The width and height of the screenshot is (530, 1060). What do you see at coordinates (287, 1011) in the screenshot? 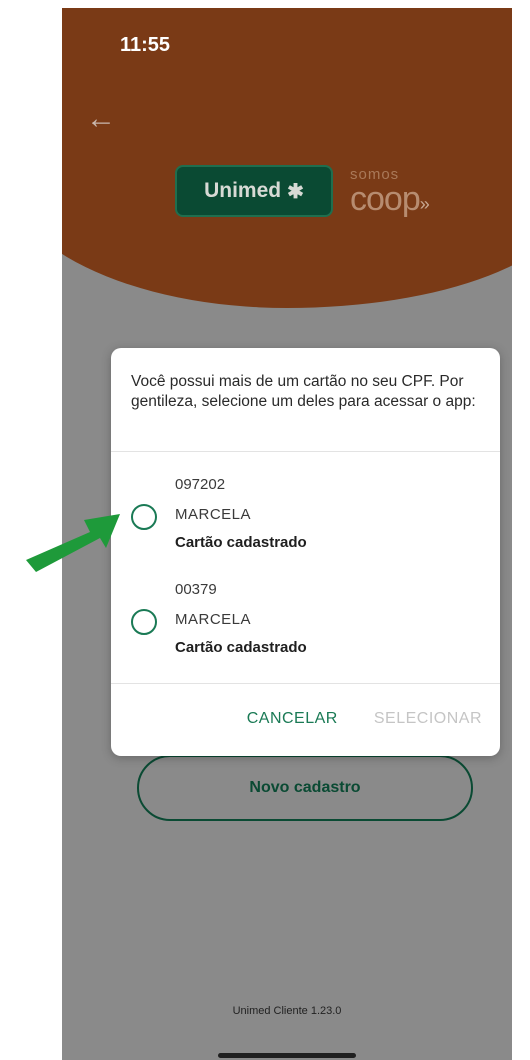
I see `app-version: Unimed Cliente 1.23.0` at bounding box center [287, 1011].